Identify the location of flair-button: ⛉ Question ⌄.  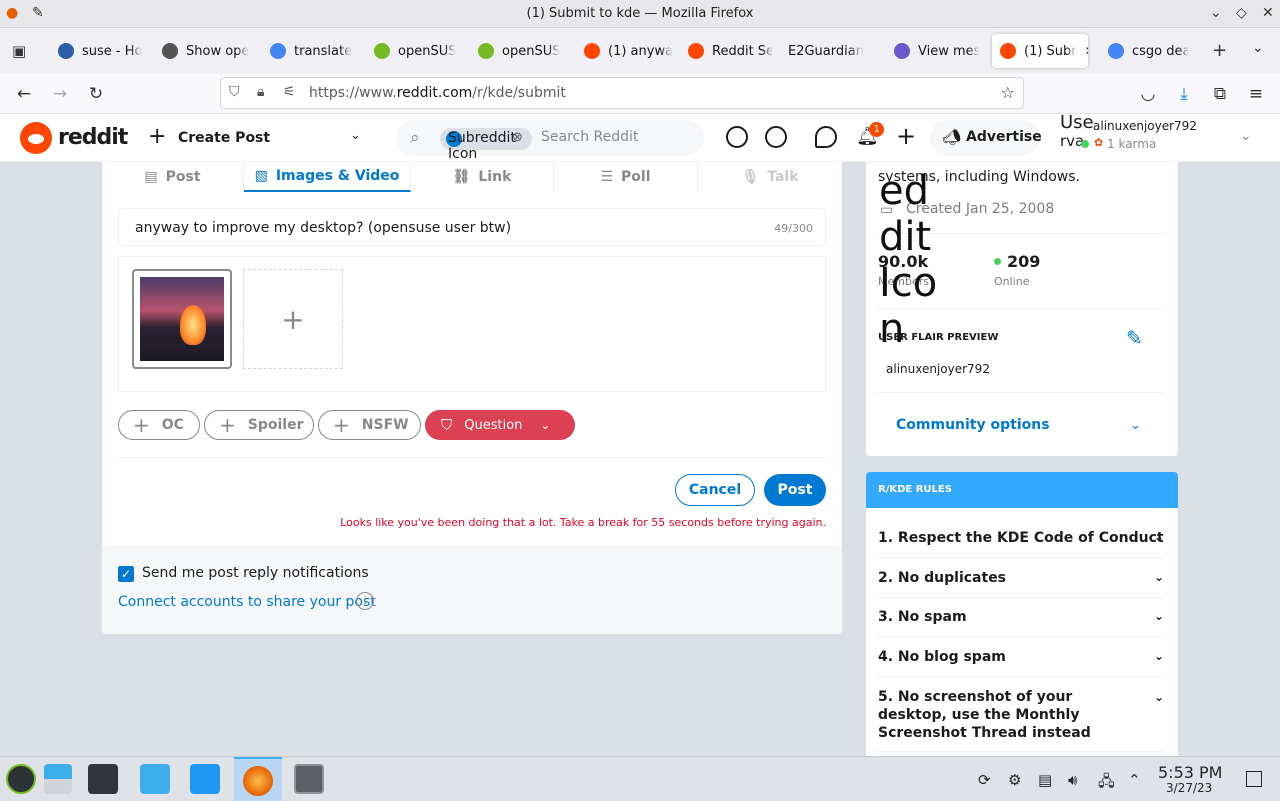
(500, 425).